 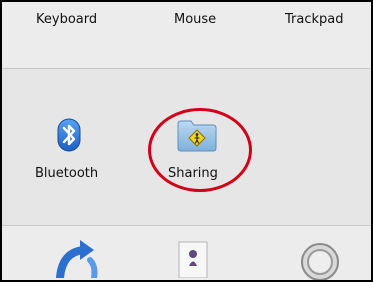 I want to click on trackpad-pref-label: Trackpad, so click(x=314, y=19).